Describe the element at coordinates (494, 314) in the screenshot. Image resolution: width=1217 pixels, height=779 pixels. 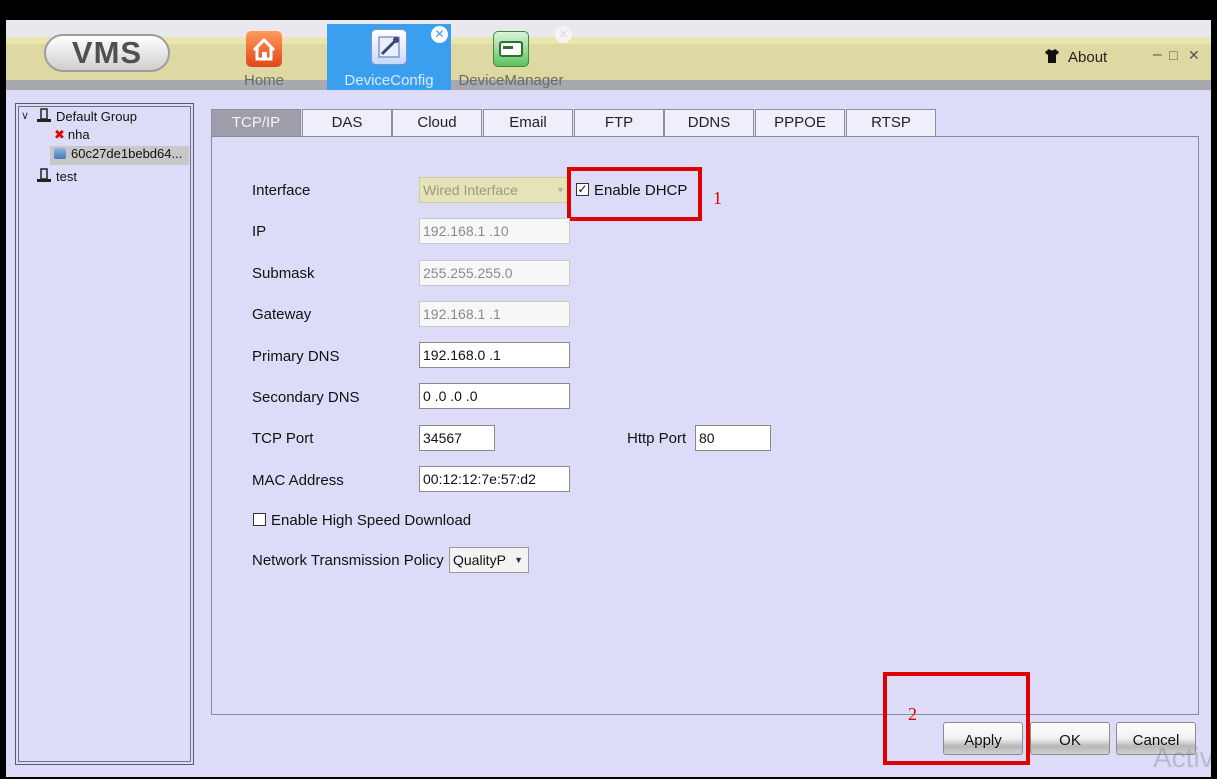
I see `gateway-input: 192.168.1 .1` at that location.